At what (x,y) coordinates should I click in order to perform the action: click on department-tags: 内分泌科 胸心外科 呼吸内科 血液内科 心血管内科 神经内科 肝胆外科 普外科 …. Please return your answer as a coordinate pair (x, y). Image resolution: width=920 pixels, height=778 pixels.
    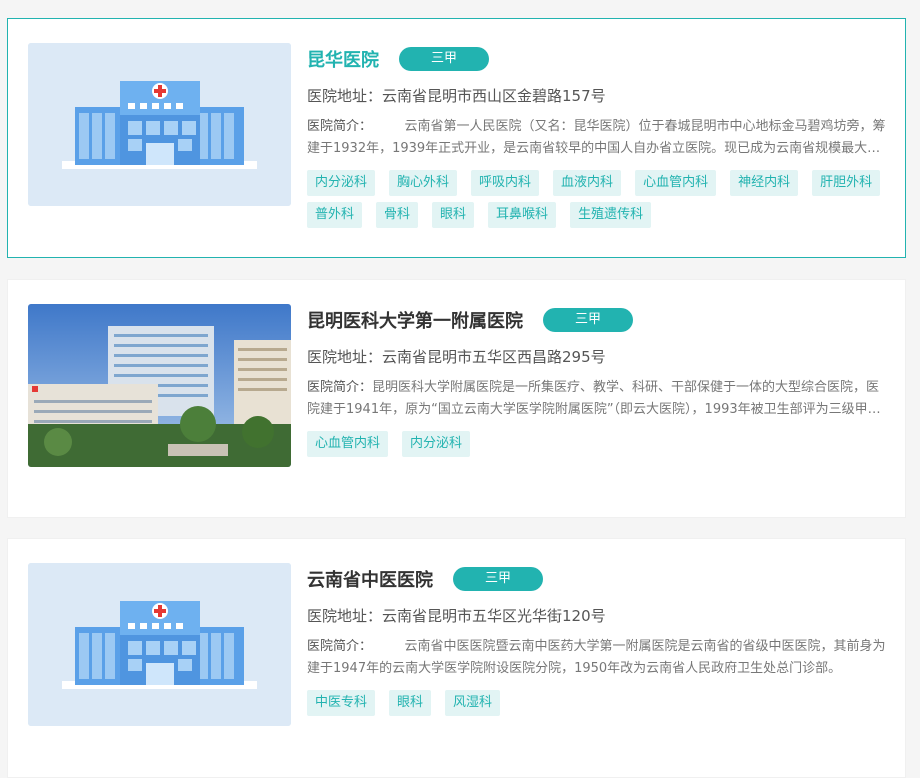
    Looking at the image, I should click on (597, 199).